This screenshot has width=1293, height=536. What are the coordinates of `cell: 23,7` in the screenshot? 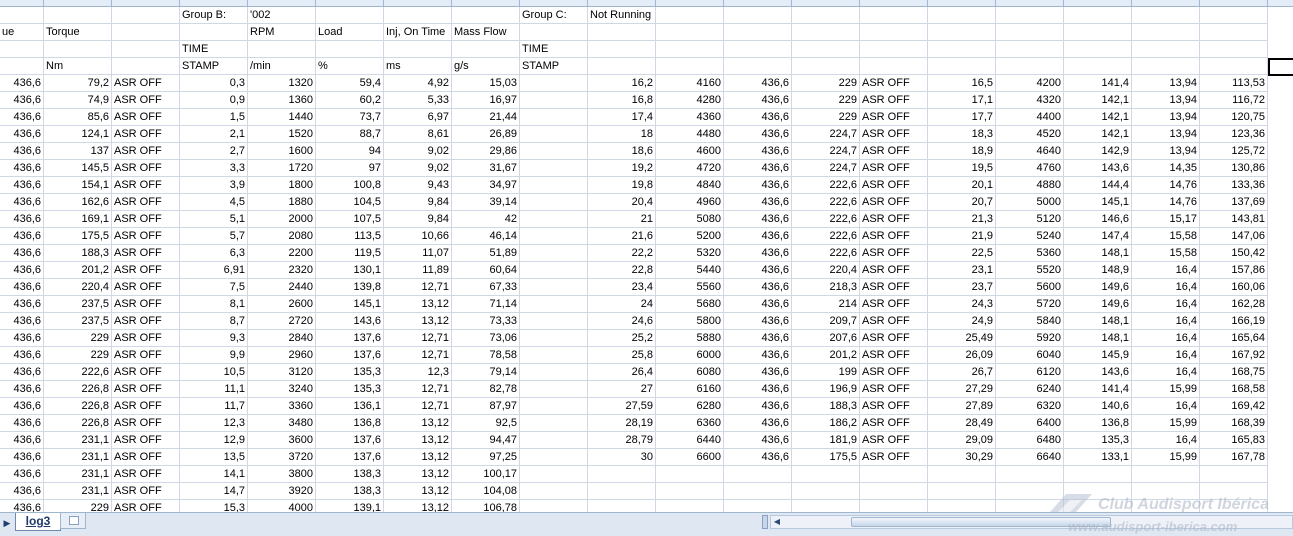 It's located at (962, 287).